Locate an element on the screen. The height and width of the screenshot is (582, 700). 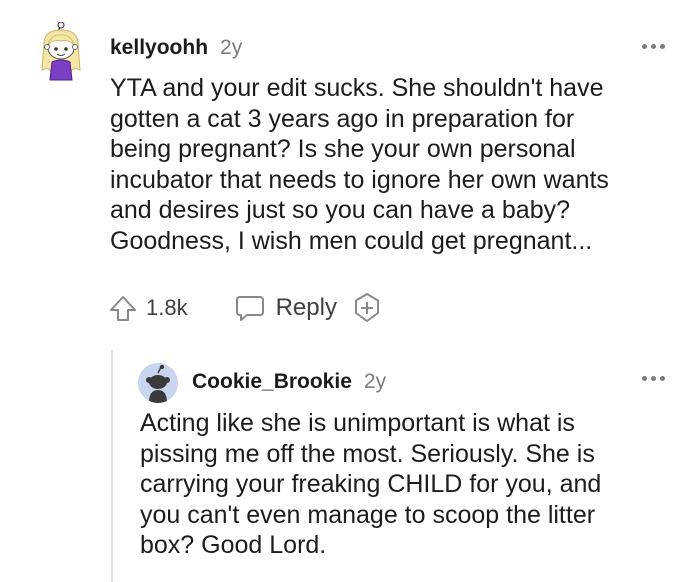
snoo-avatar-icon is located at coordinates (158, 383).